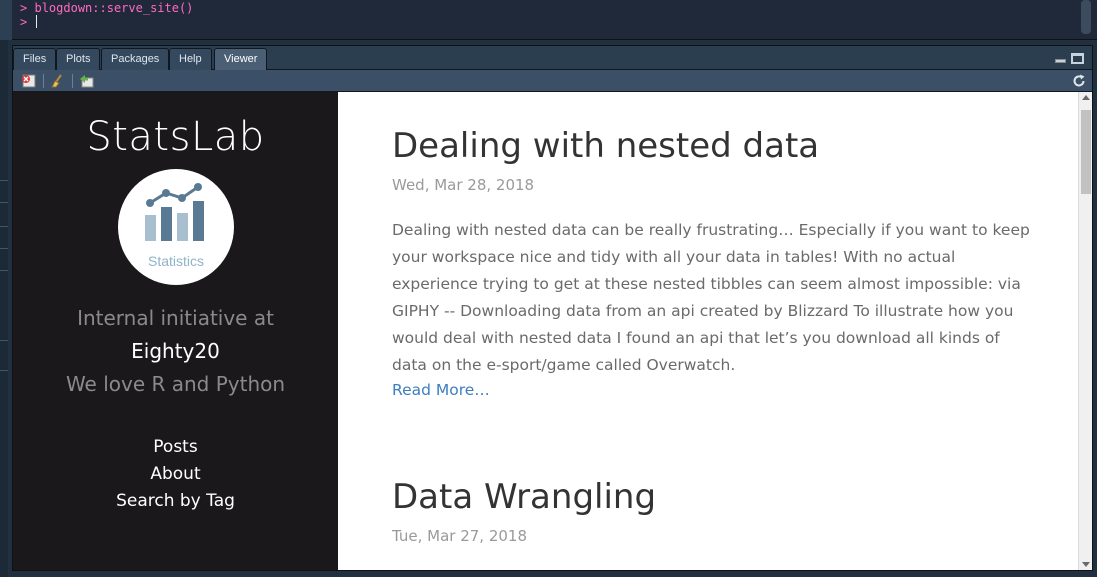 Image resolution: width=1097 pixels, height=577 pixels. Describe the element at coordinates (58, 80) in the screenshot. I see `clear-all-icon` at that location.